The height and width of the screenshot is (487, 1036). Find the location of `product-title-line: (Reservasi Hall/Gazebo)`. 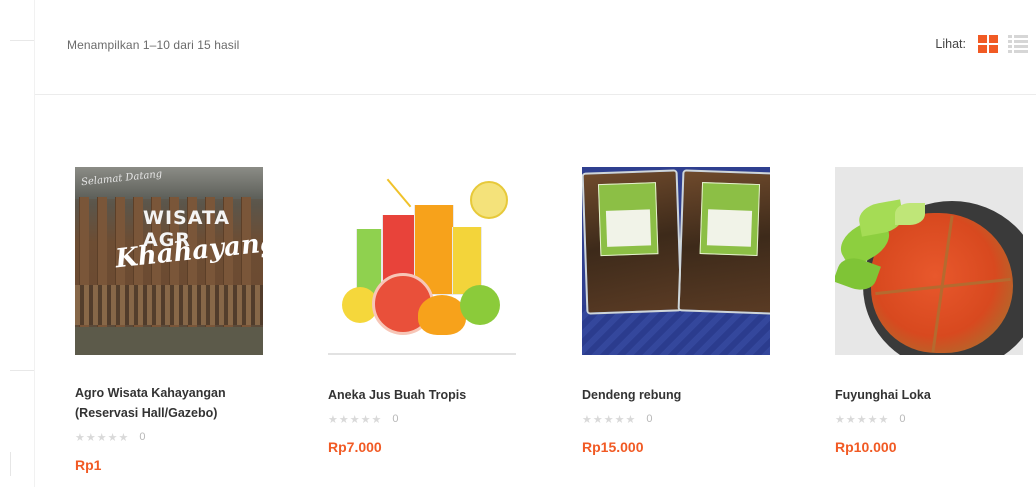

product-title-line: (Reservasi Hall/Gazebo) is located at coordinates (169, 413).